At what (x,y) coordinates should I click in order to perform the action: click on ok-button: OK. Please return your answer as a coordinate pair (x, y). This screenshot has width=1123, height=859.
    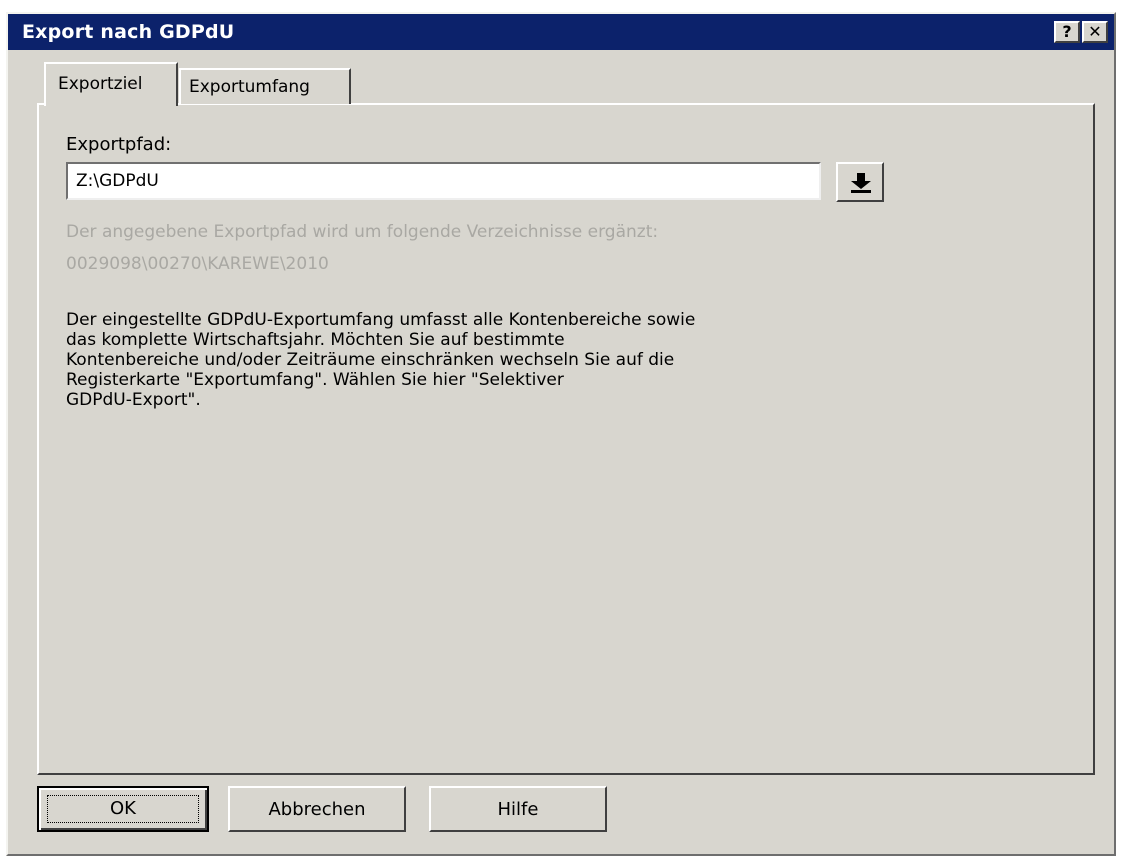
    Looking at the image, I should click on (123, 809).